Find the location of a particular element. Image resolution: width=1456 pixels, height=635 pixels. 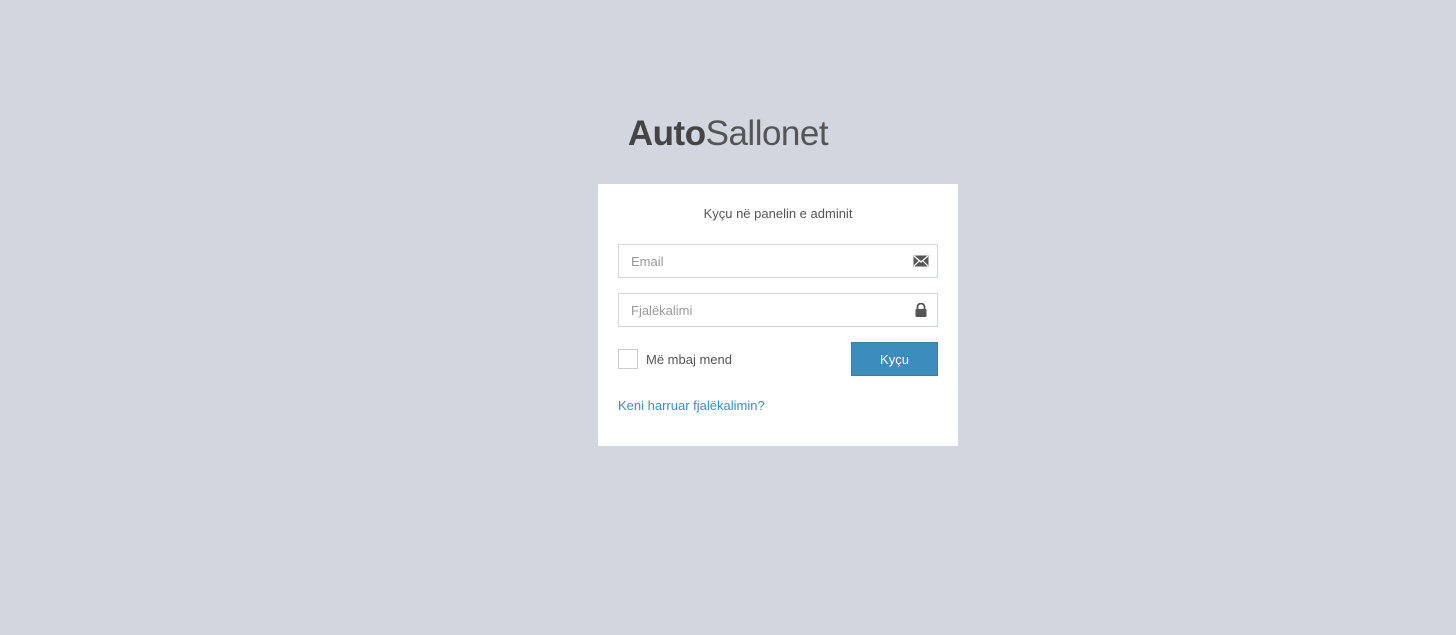

password-field-wrapper is located at coordinates (778, 310).